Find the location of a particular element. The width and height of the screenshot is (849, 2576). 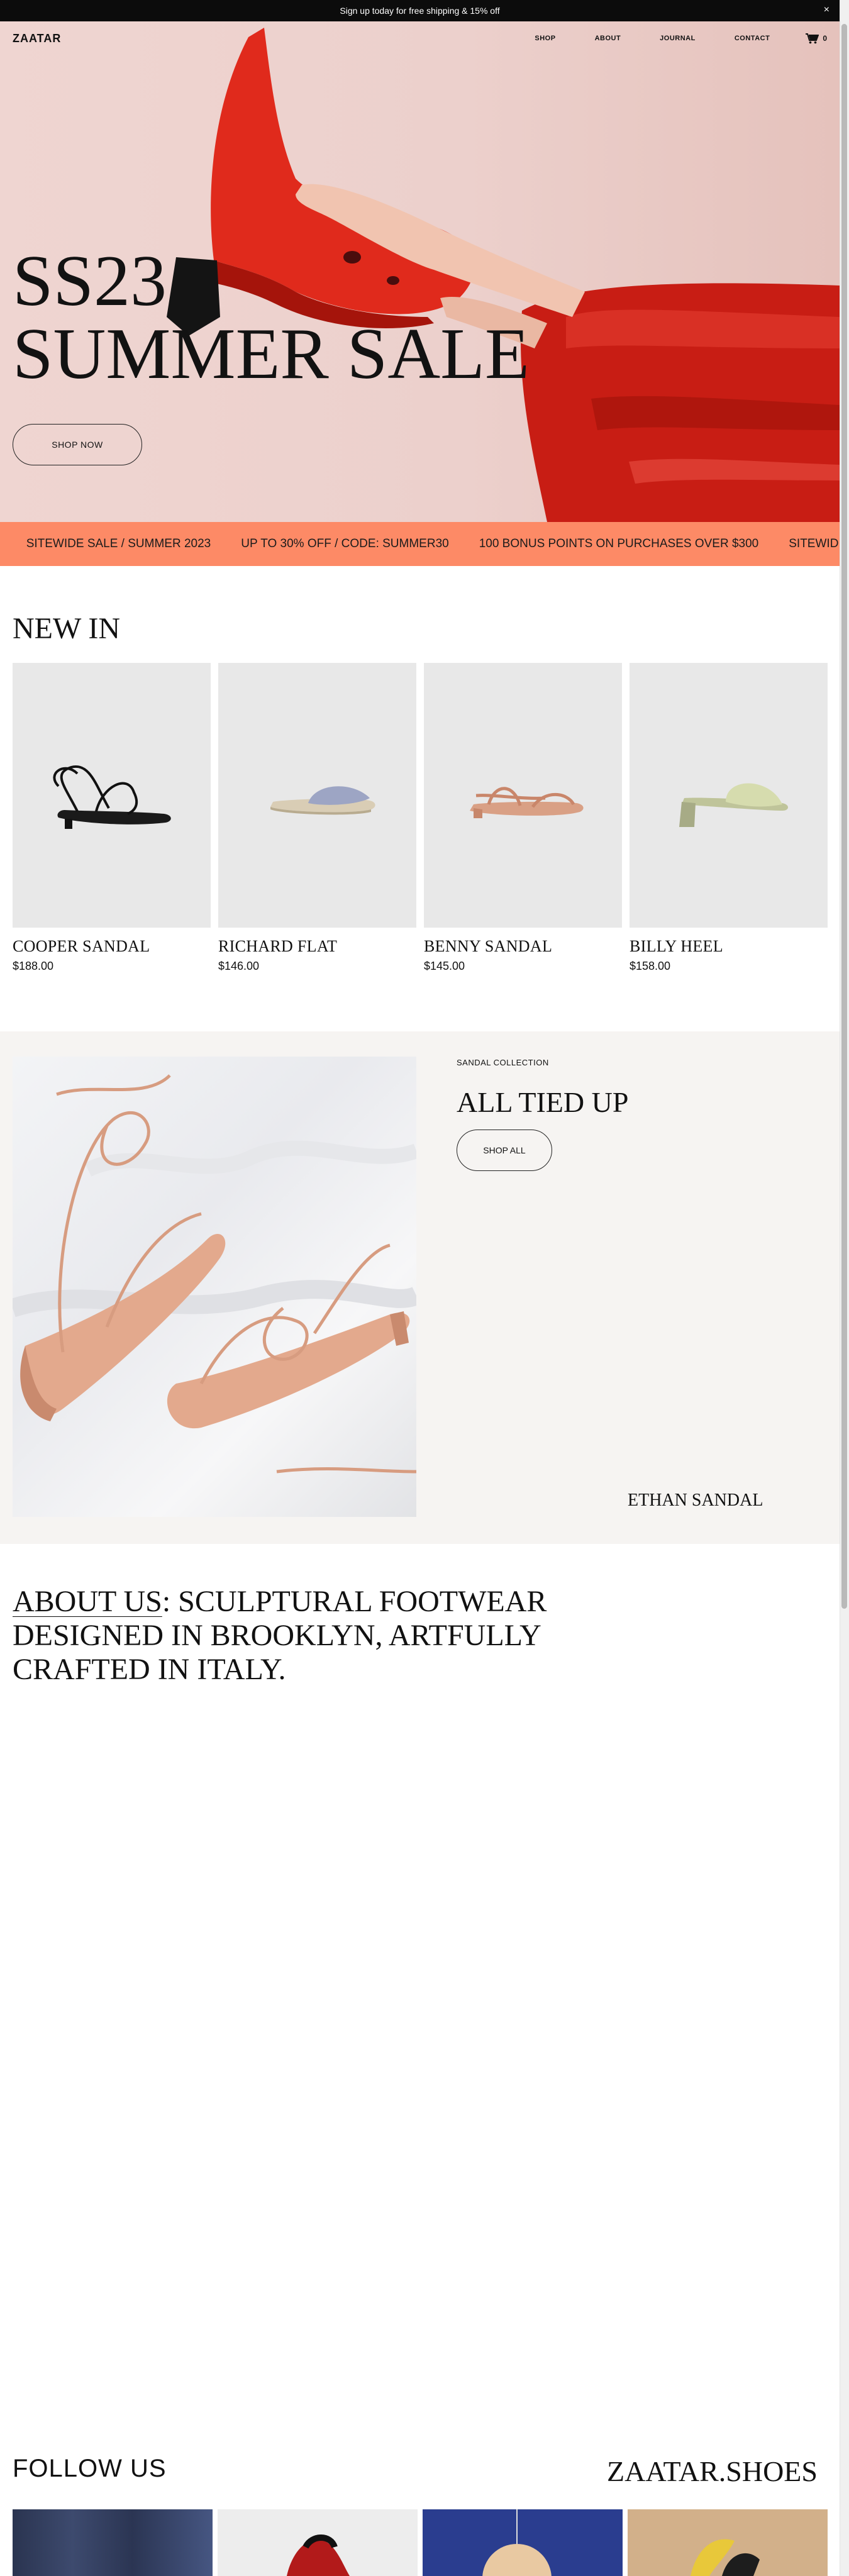

page-scrollbar is located at coordinates (845, 1288).